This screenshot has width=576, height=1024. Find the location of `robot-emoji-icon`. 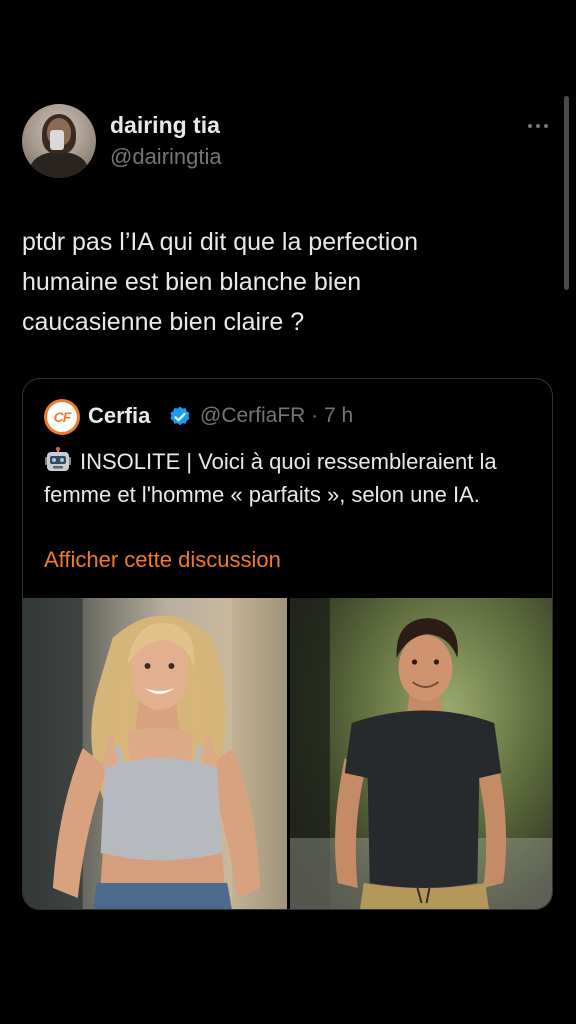

robot-emoji-icon is located at coordinates (58, 459).